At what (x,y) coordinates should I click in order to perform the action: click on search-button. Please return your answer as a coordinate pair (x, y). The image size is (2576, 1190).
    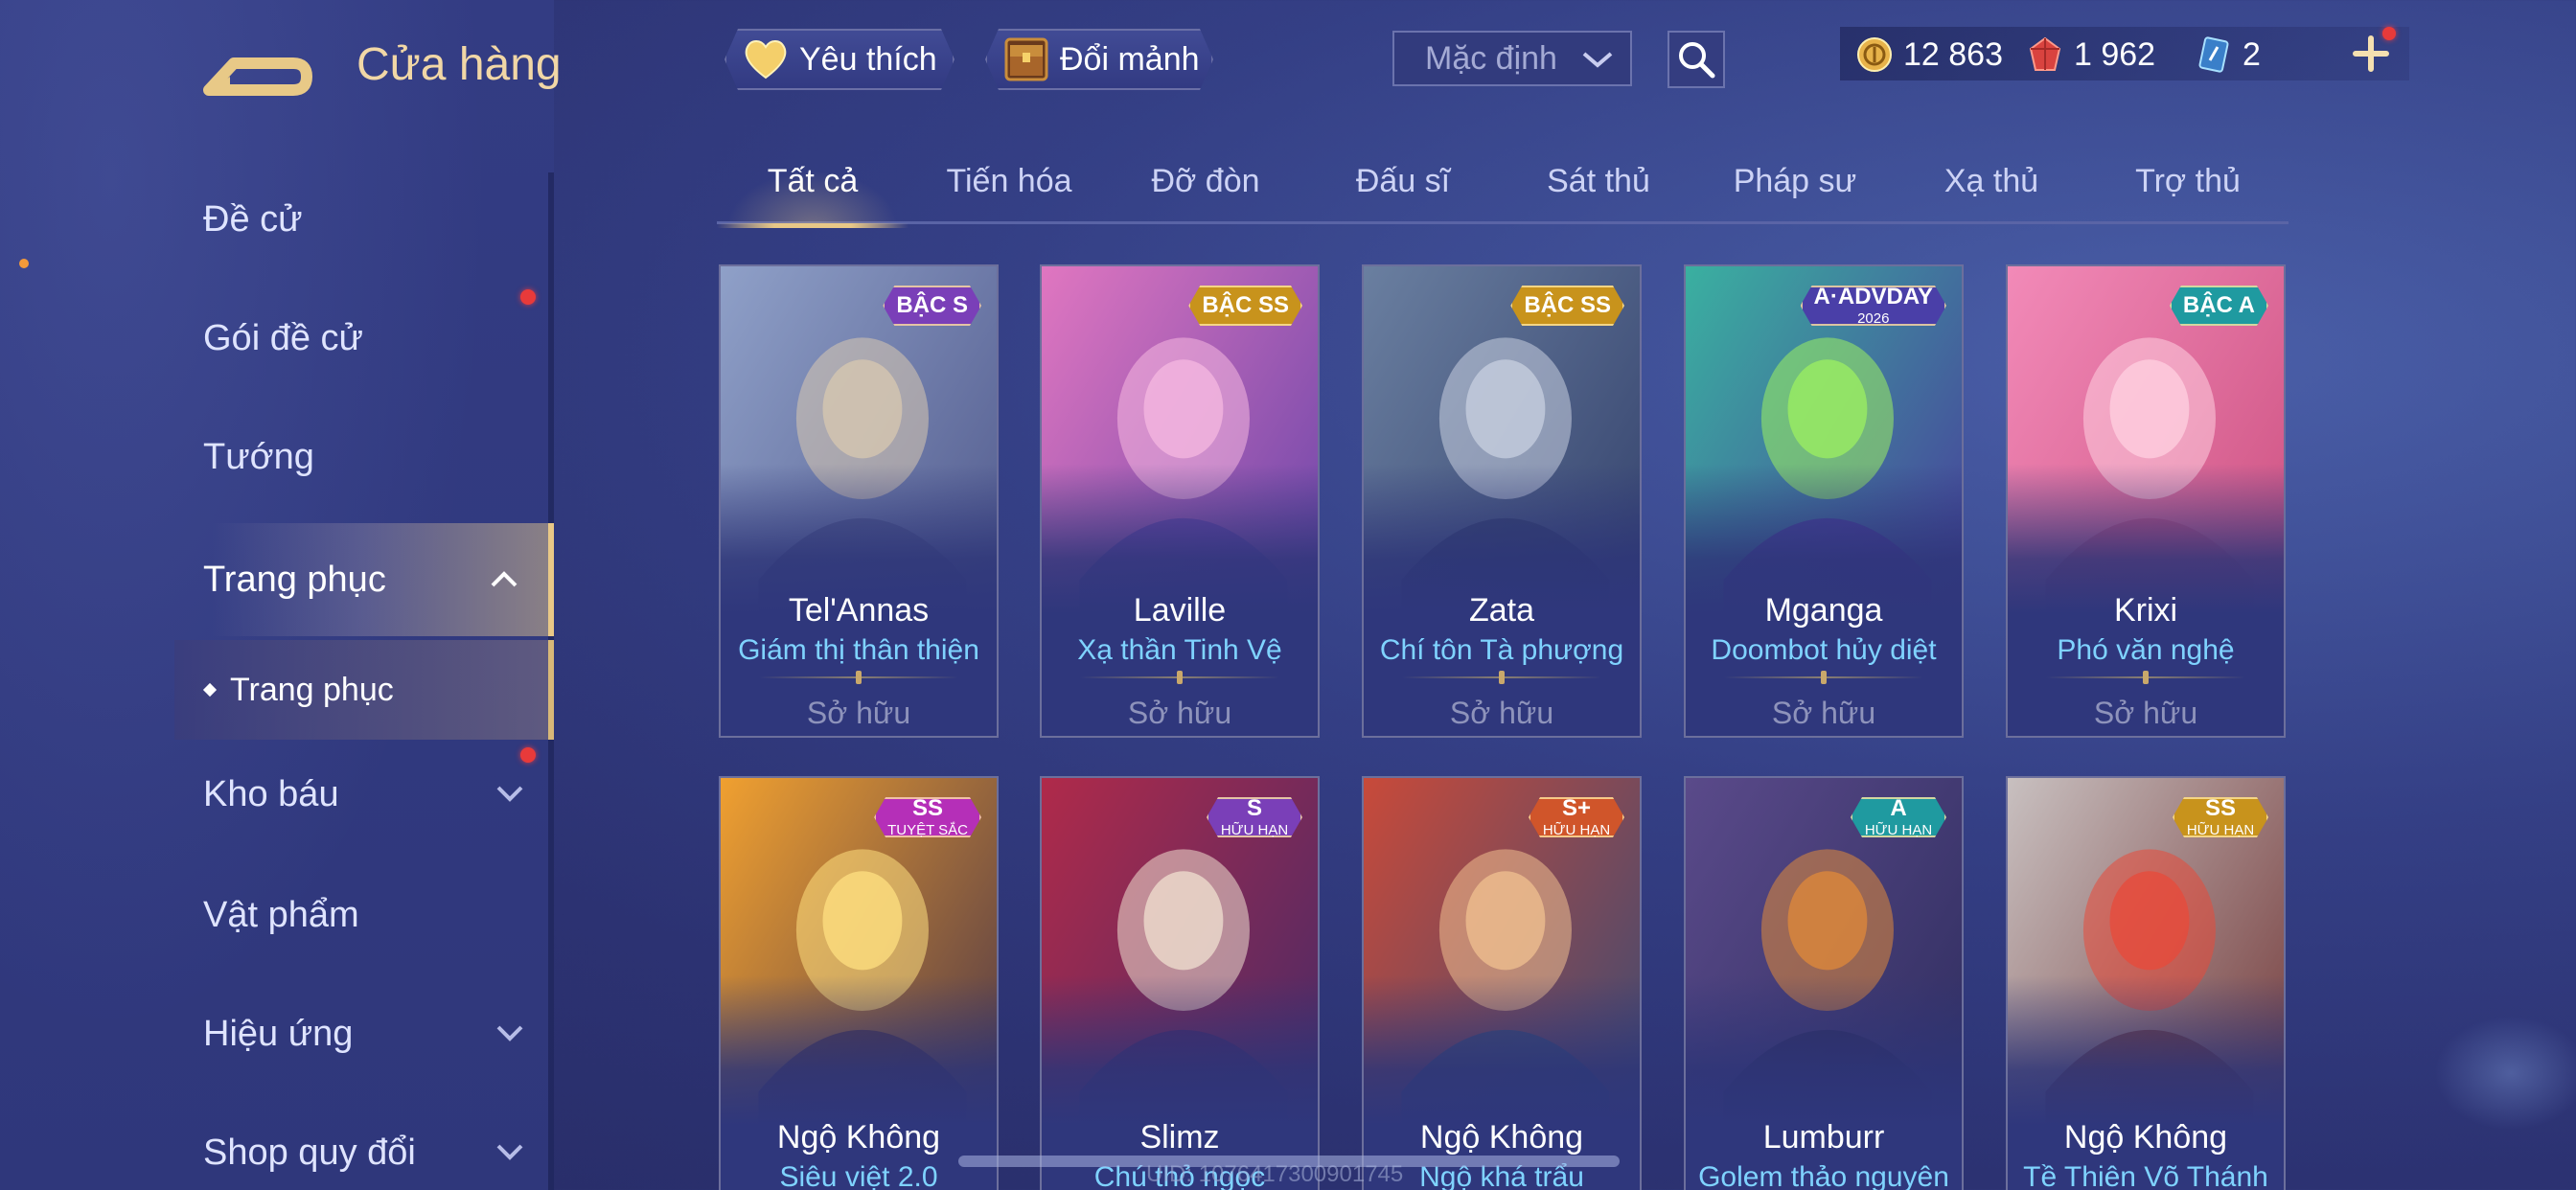
    Looking at the image, I should click on (1696, 60).